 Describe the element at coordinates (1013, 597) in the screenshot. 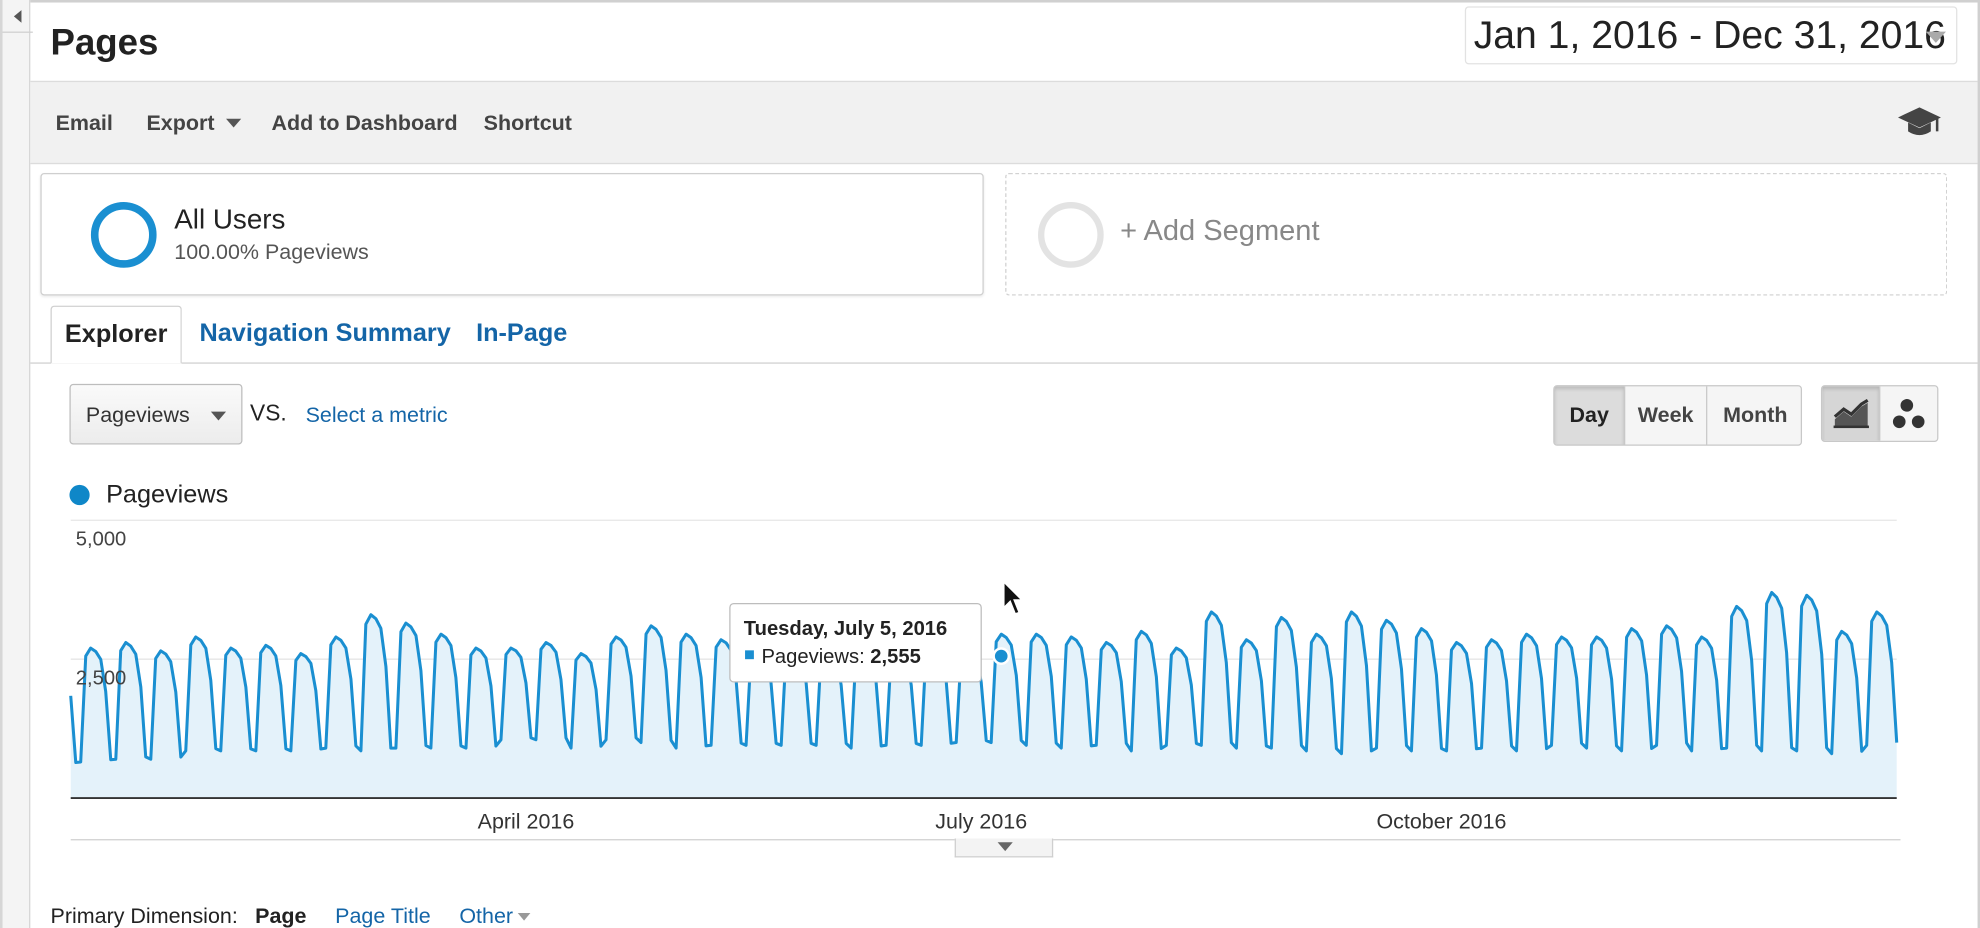

I see `mouse-cursor-icon` at that location.